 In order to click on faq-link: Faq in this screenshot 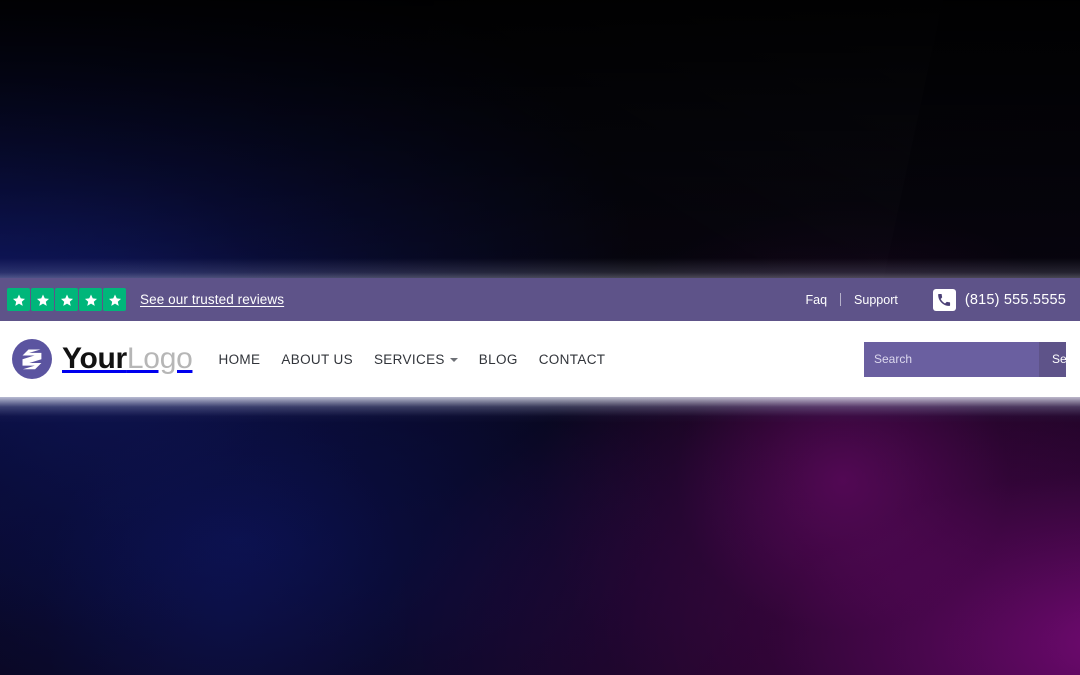, I will do `click(817, 300)`.